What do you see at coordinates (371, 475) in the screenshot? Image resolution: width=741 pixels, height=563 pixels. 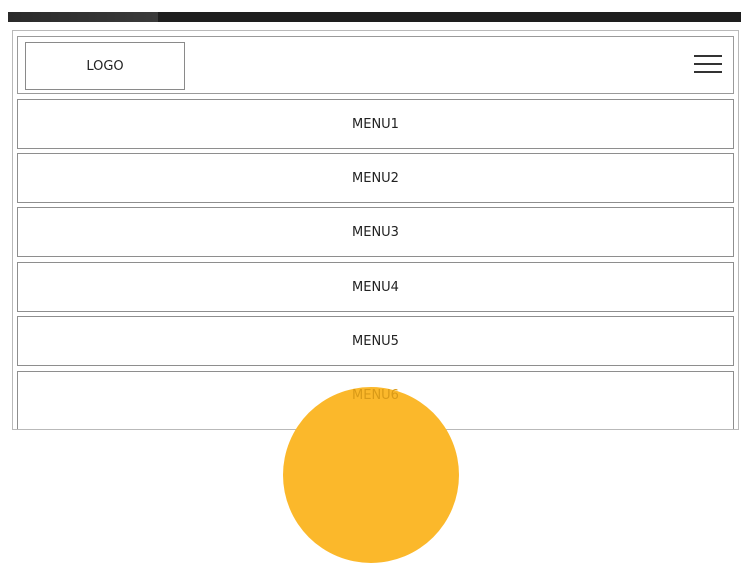 I see `floating-action-circle` at bounding box center [371, 475].